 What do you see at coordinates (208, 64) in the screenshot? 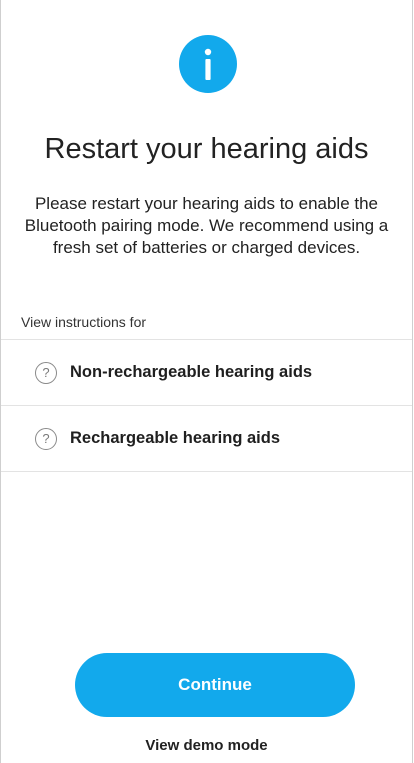
I see `info-icon` at bounding box center [208, 64].